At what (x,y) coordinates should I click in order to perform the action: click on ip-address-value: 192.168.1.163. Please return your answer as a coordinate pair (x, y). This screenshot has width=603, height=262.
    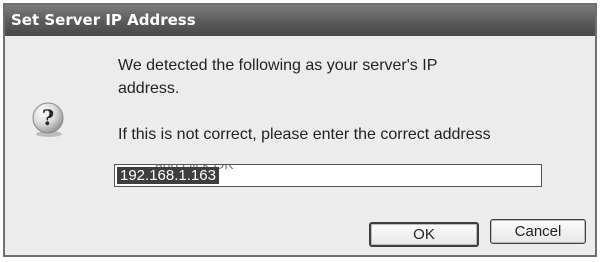
    Looking at the image, I should click on (168, 175).